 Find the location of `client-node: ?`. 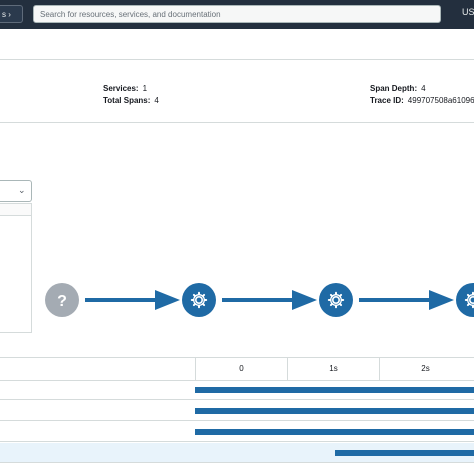

client-node: ? is located at coordinates (62, 300).